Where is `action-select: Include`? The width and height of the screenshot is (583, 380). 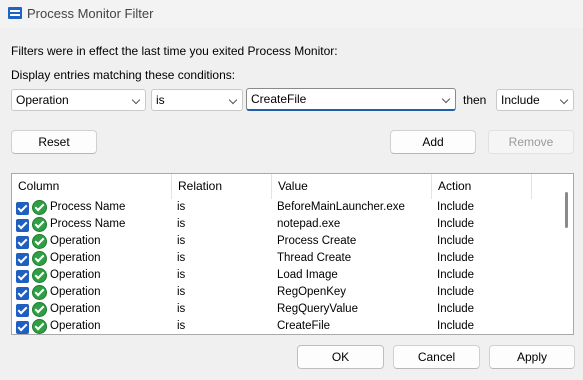
action-select: Include is located at coordinates (535, 100).